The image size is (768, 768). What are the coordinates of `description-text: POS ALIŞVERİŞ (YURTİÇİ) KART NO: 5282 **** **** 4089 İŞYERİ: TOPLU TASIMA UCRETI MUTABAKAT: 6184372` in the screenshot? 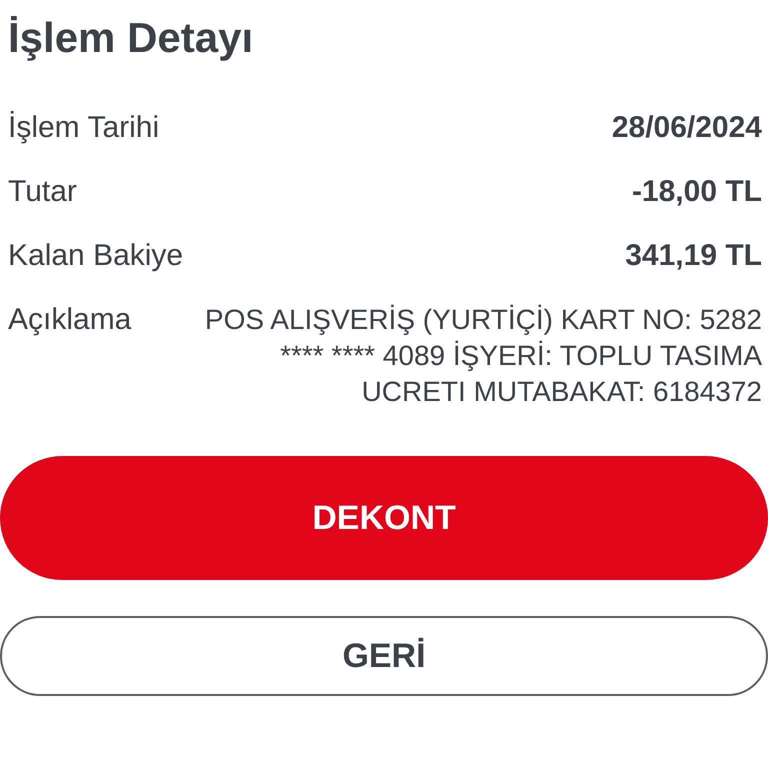 It's located at (483, 356).